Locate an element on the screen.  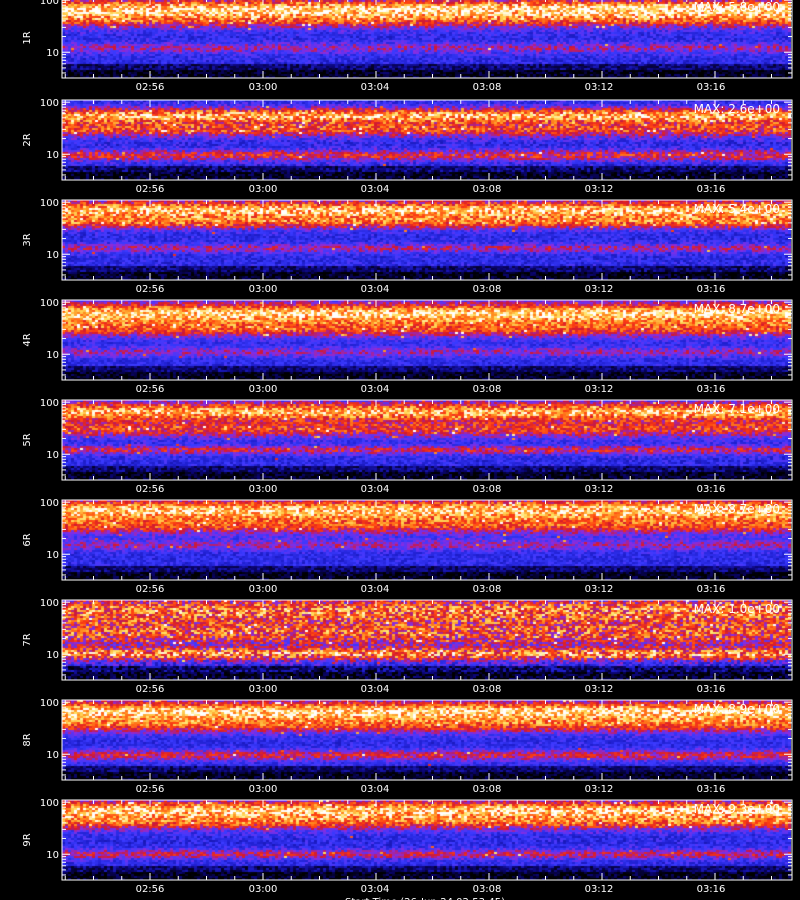
max-annotation: MAX: 7.1e+00 is located at coordinates (737, 409).